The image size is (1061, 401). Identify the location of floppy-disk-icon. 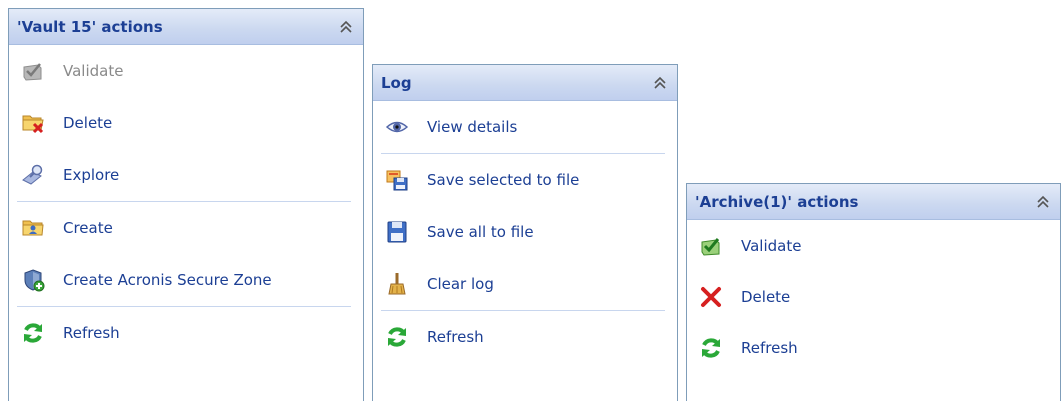
(397, 232).